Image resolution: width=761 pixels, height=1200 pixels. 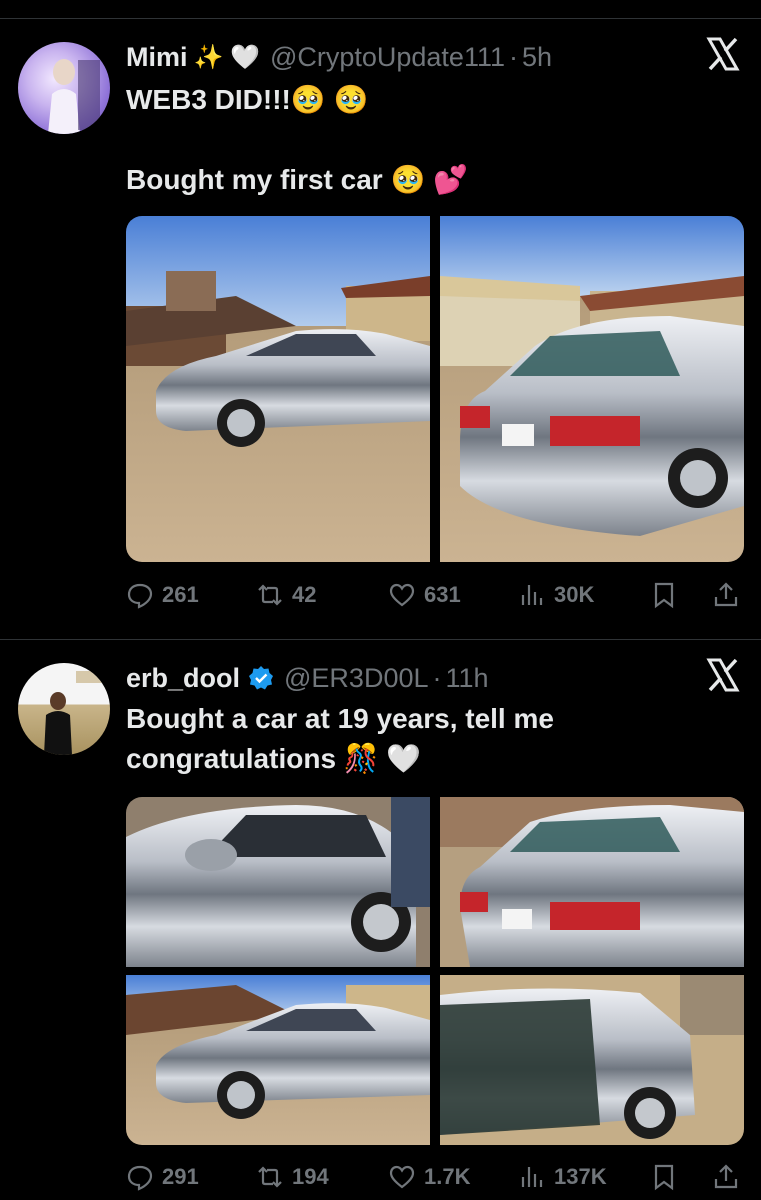 What do you see at coordinates (274, 758) in the screenshot?
I see `tweet-text-line-2: congratulations 🎊 🤍` at bounding box center [274, 758].